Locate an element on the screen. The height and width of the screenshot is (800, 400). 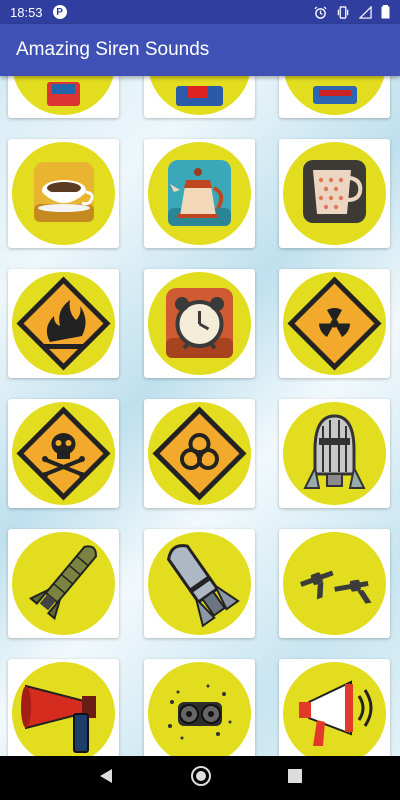
sound-tile-missile is located at coordinates (63, 583).